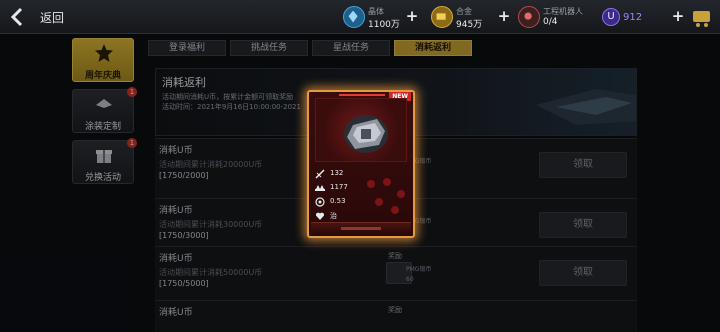 This screenshot has width=720, height=332. Describe the element at coordinates (361, 164) in the screenshot. I see `item-detail-card: NEW 132 1177 0.53 治疗` at that location.